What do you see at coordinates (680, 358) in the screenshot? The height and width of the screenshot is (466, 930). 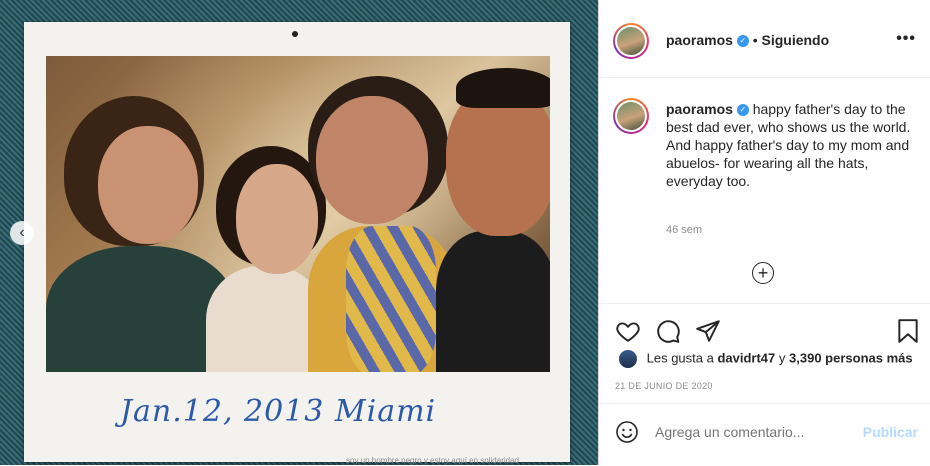 I see `likes-prefix: Les gusta a` at bounding box center [680, 358].